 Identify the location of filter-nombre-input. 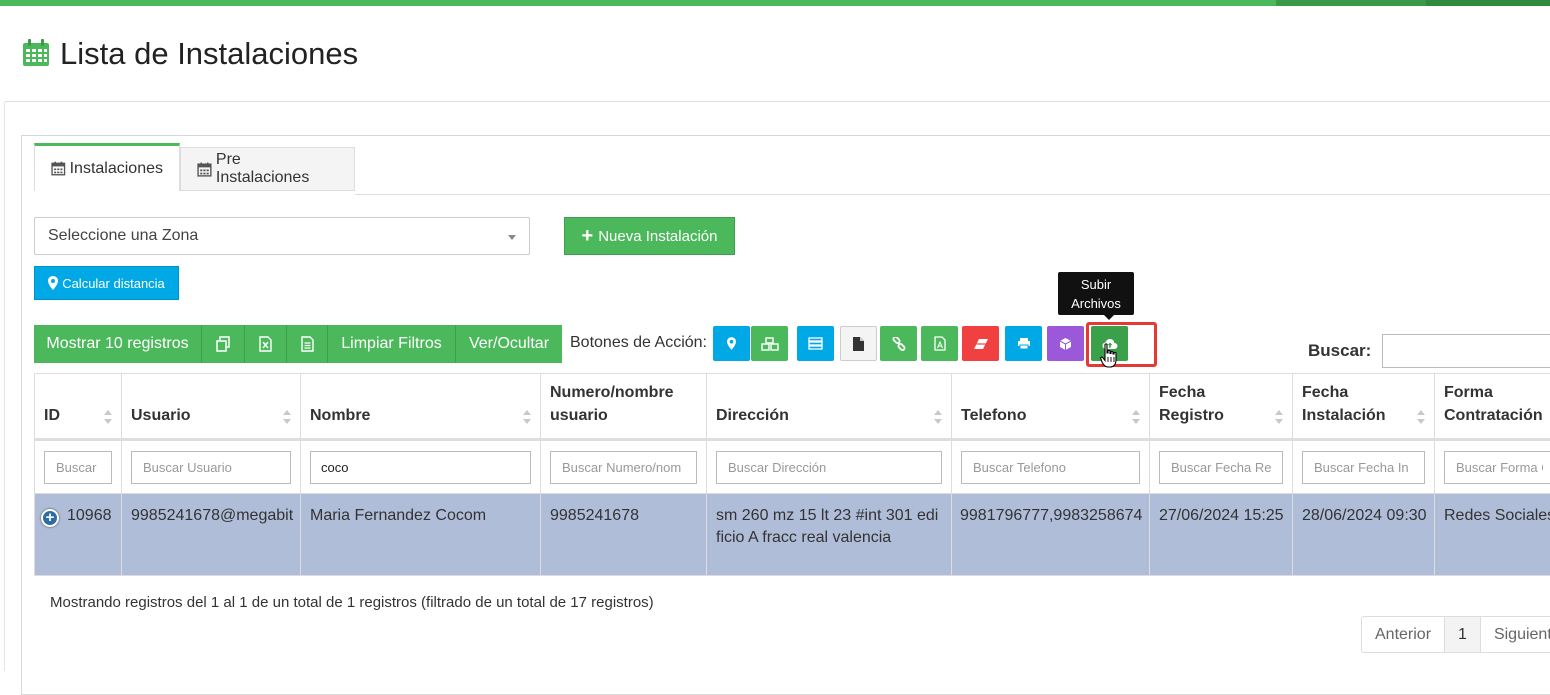
(420, 467).